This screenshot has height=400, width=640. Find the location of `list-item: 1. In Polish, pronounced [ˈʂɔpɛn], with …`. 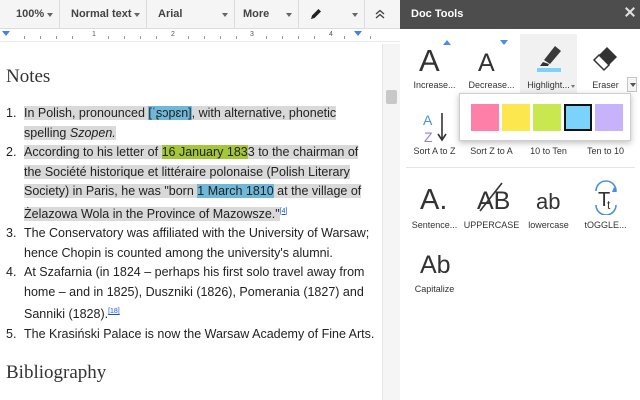

list-item: 1. In Polish, pronounced [ˈʂɔpɛn], with … is located at coordinates (192, 123).